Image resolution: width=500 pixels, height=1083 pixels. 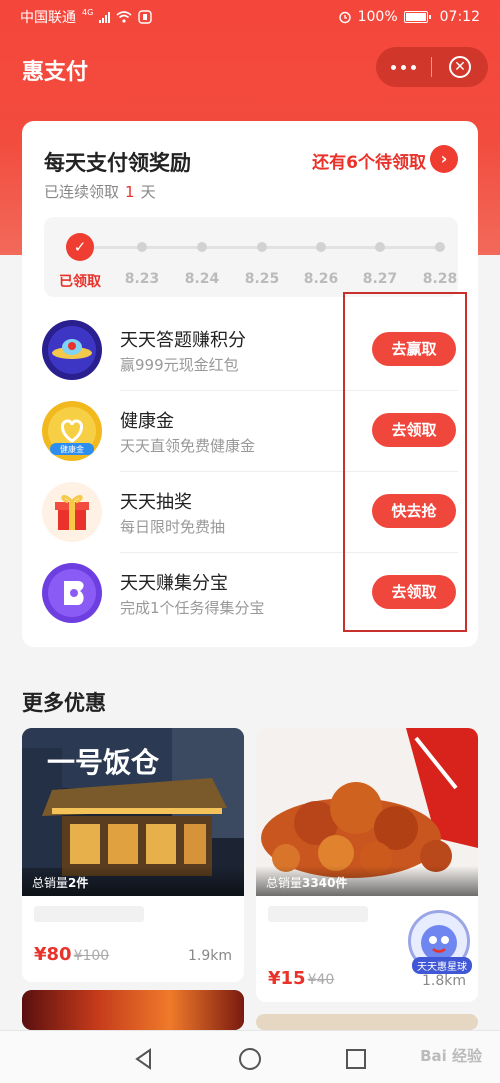 I want to click on more-dots-icon, so click(x=403, y=67).